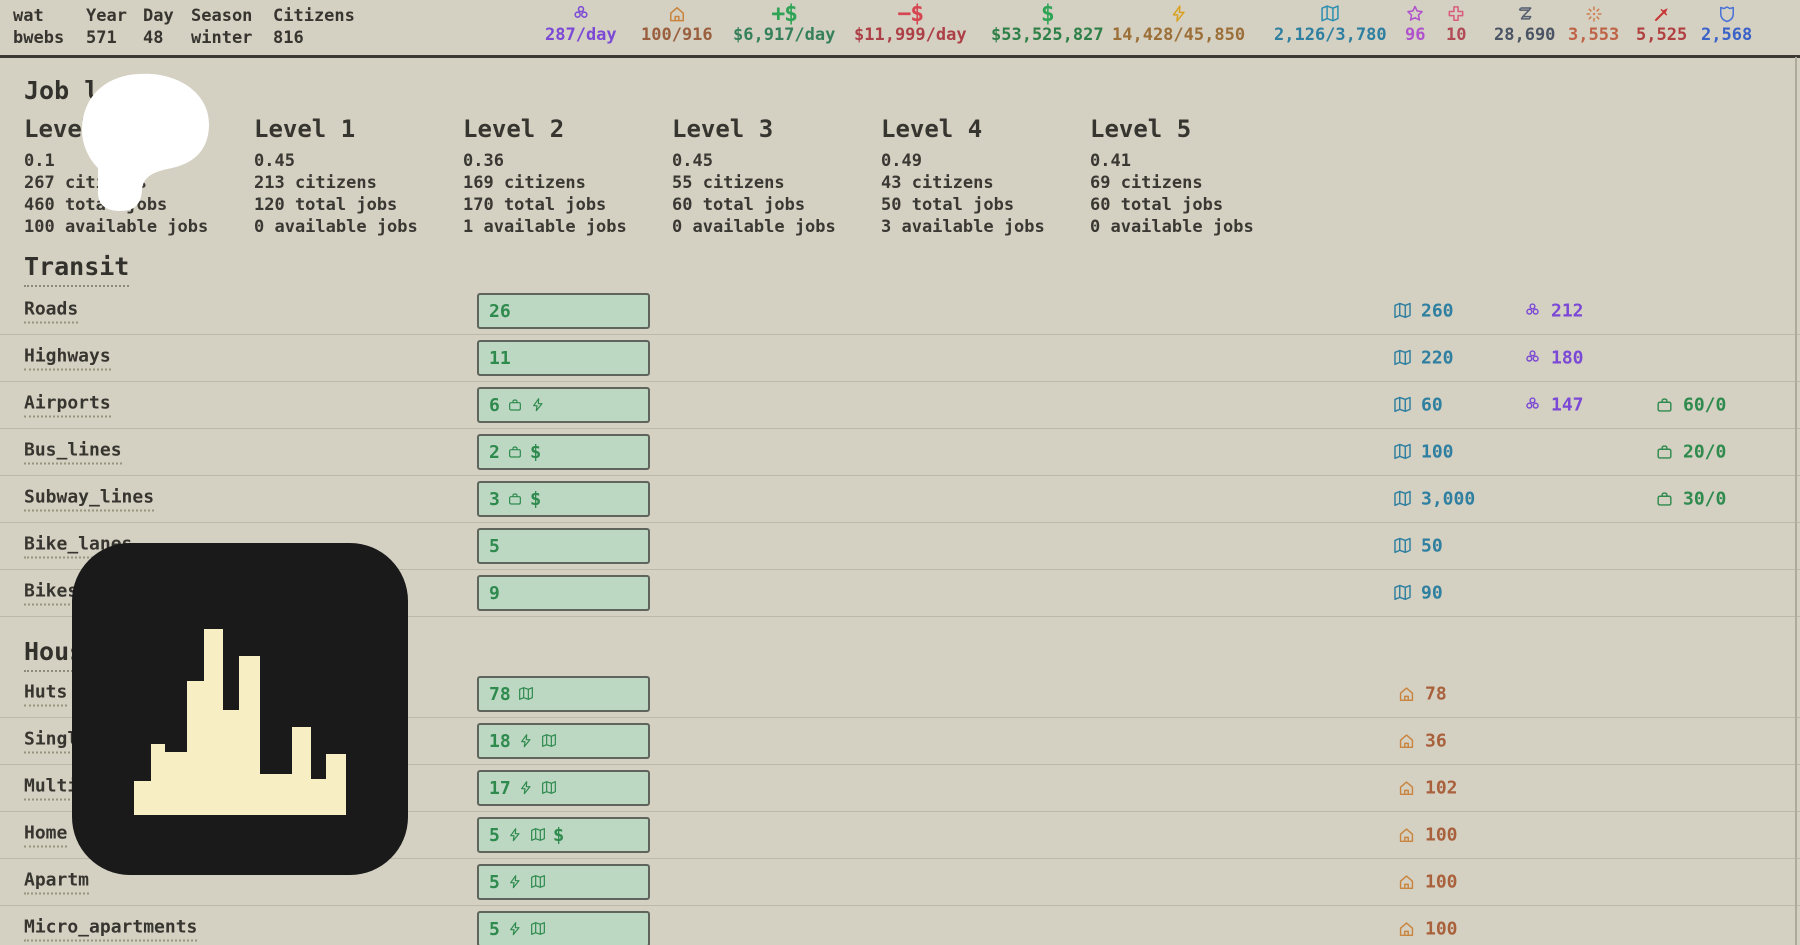 The width and height of the screenshot is (1800, 945). Describe the element at coordinates (51, 311) in the screenshot. I see `row-label: Roads` at that location.